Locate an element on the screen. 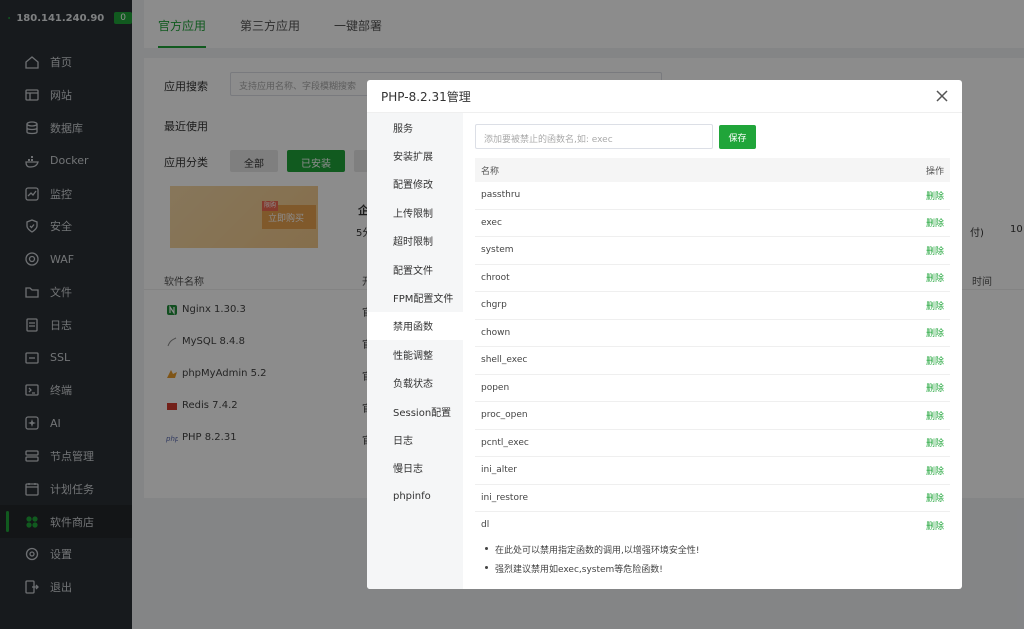 The width and height of the screenshot is (1024, 629). function-name: chgrp is located at coordinates (494, 305).